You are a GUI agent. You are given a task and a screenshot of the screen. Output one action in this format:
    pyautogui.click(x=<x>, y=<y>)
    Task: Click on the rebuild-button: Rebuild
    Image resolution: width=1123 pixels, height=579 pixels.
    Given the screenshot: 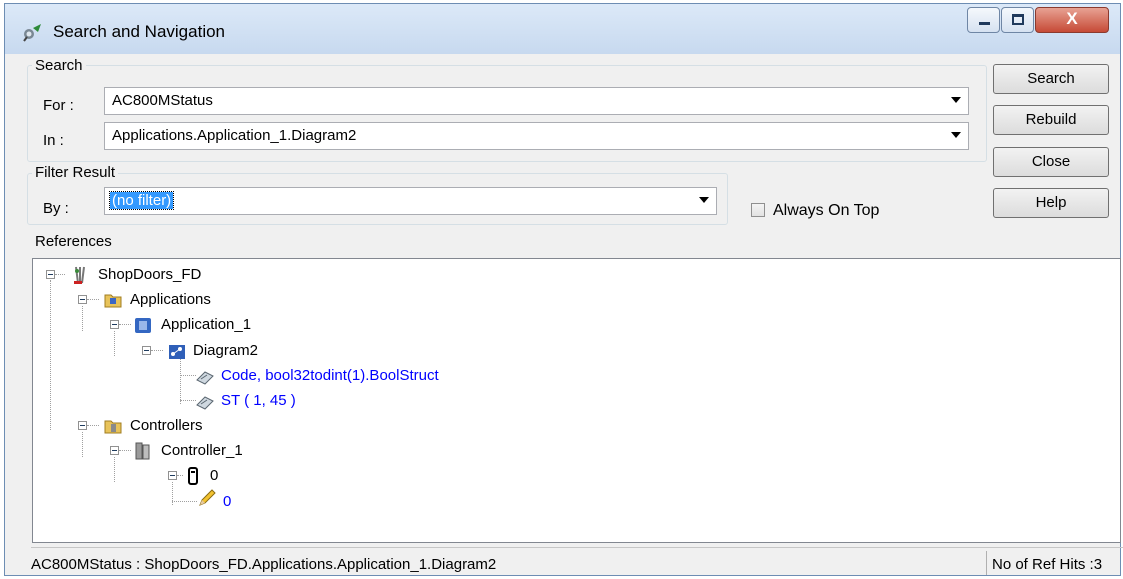 What is the action you would take?
    pyautogui.click(x=1051, y=120)
    